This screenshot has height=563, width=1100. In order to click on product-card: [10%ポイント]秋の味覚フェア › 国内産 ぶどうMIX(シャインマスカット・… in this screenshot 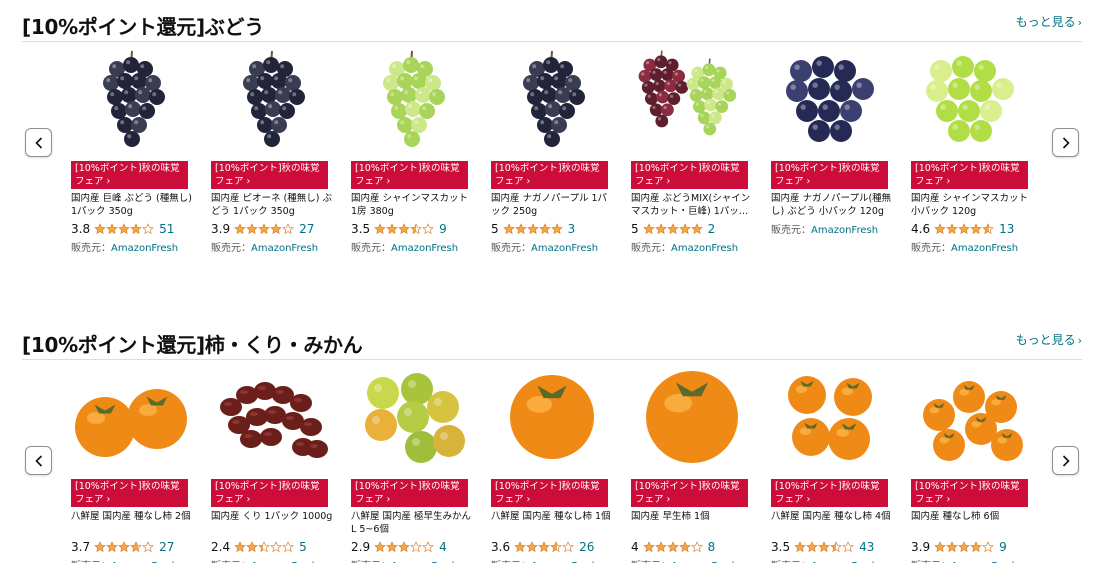, I will do `click(692, 151)`.